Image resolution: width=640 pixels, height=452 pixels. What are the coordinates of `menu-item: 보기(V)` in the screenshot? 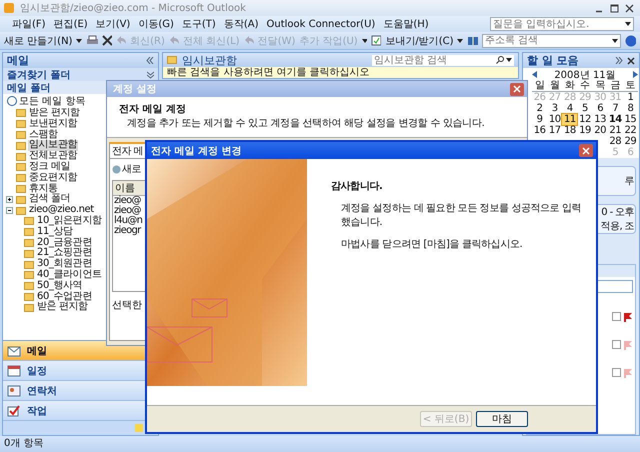 It's located at (113, 24).